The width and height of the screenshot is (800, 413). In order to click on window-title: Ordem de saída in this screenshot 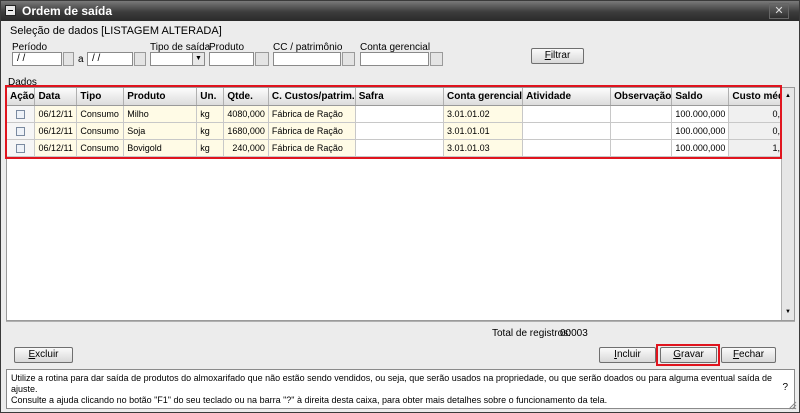, I will do `click(67, 11)`.